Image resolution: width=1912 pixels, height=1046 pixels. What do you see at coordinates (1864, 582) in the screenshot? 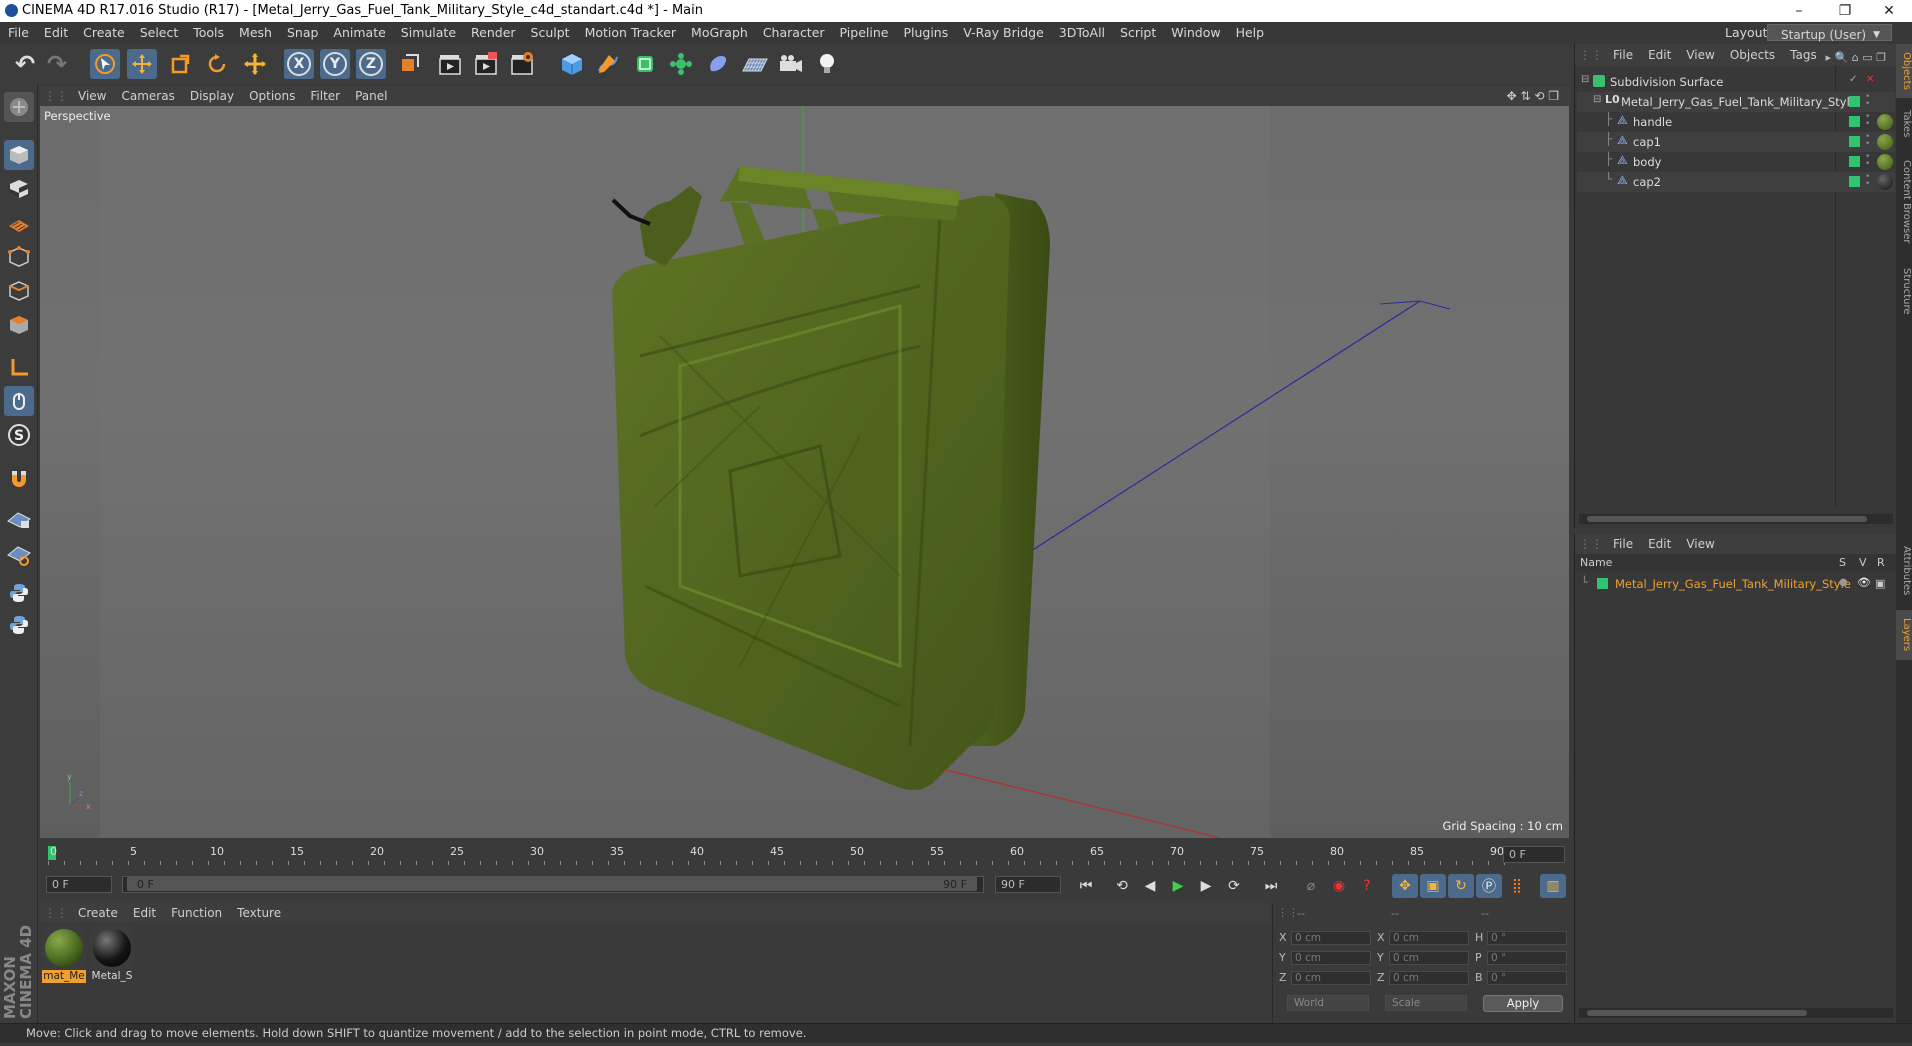
I see `eye-icon: 👁` at bounding box center [1864, 582].